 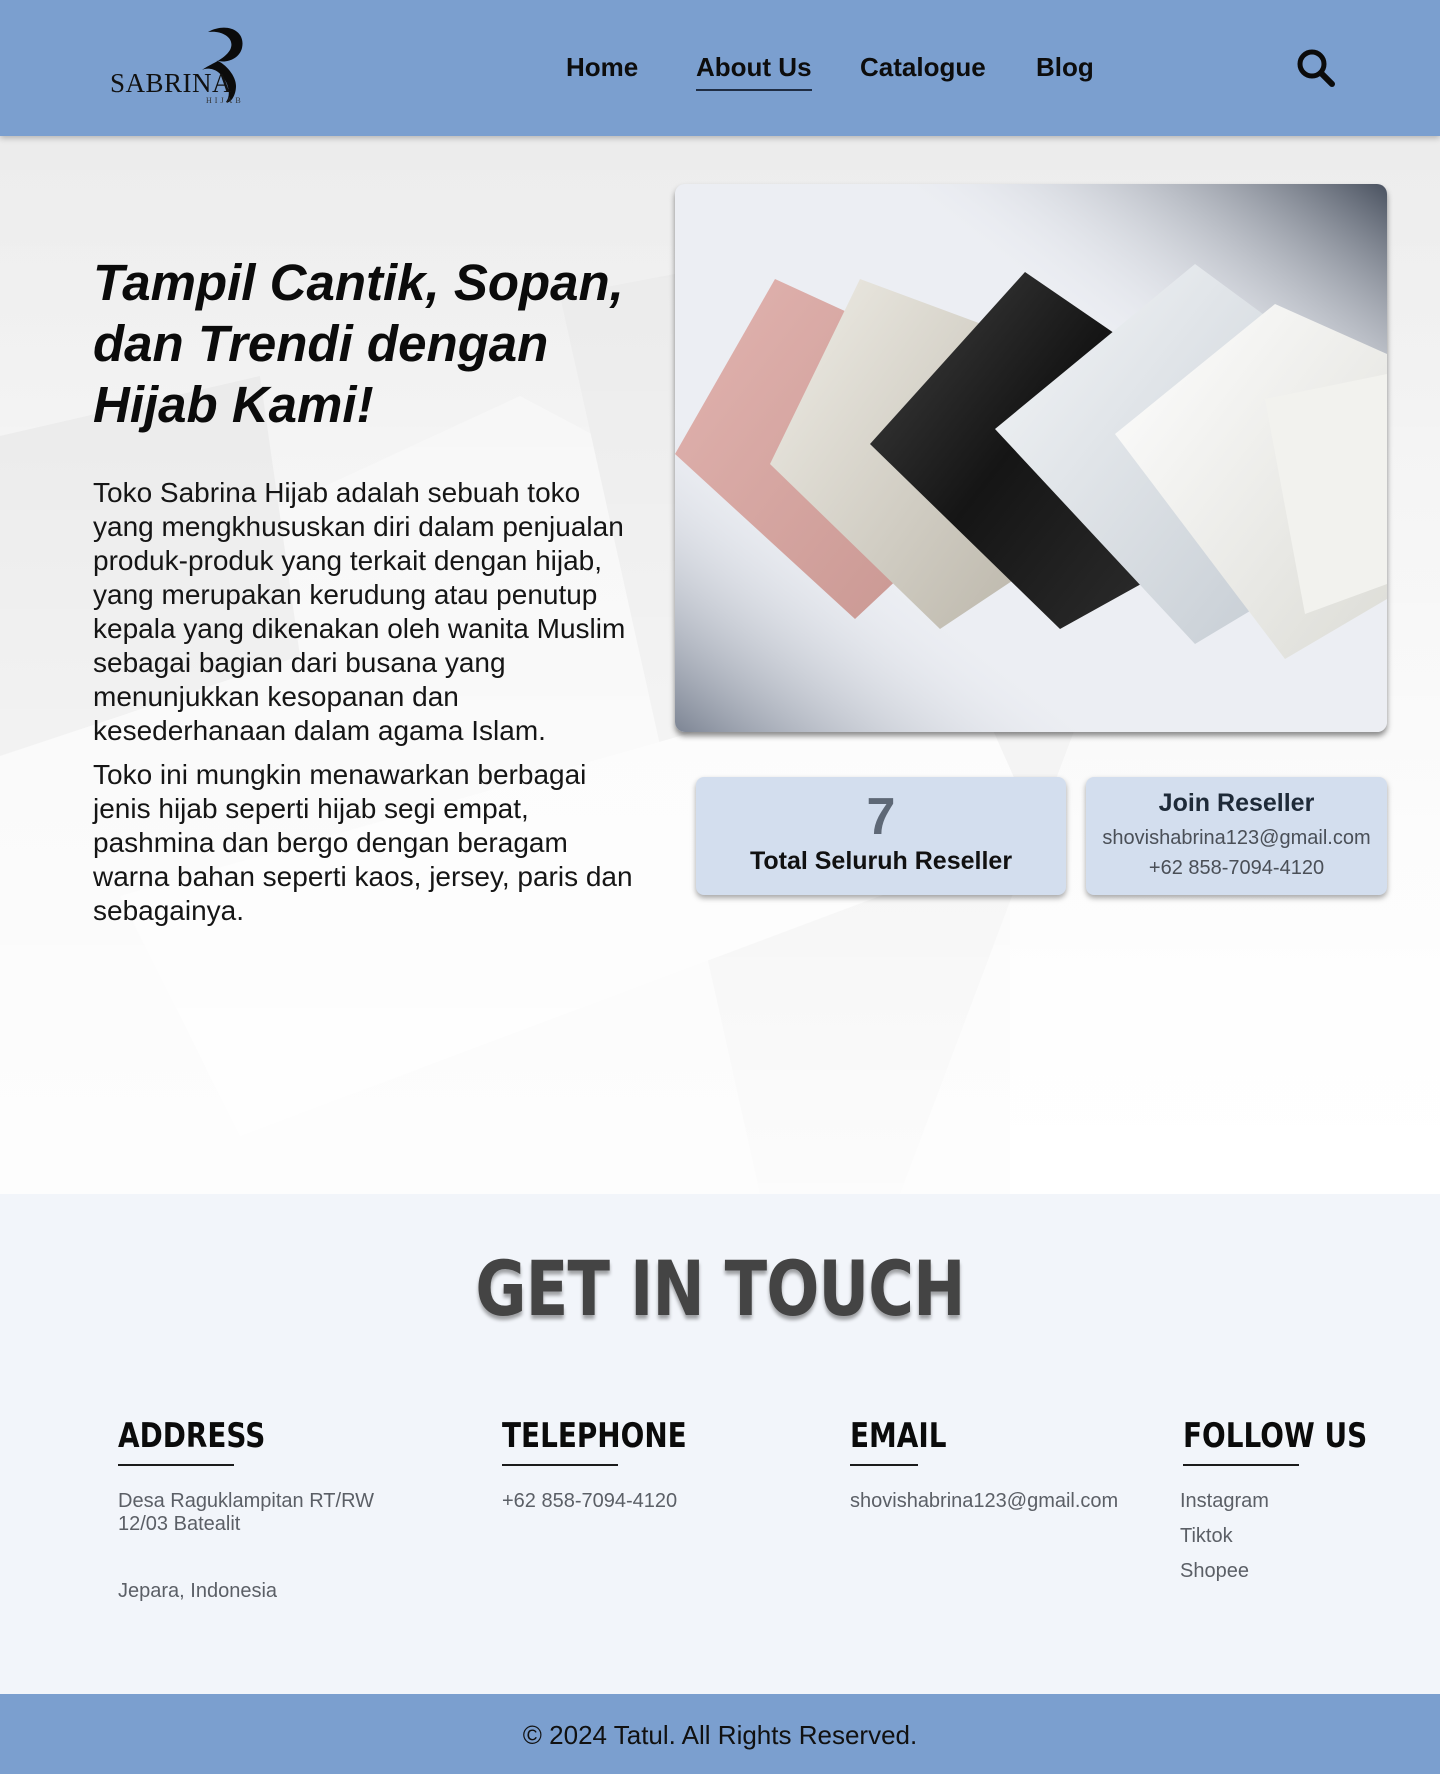 I want to click on email-title: EMAIL, so click(x=898, y=1436).